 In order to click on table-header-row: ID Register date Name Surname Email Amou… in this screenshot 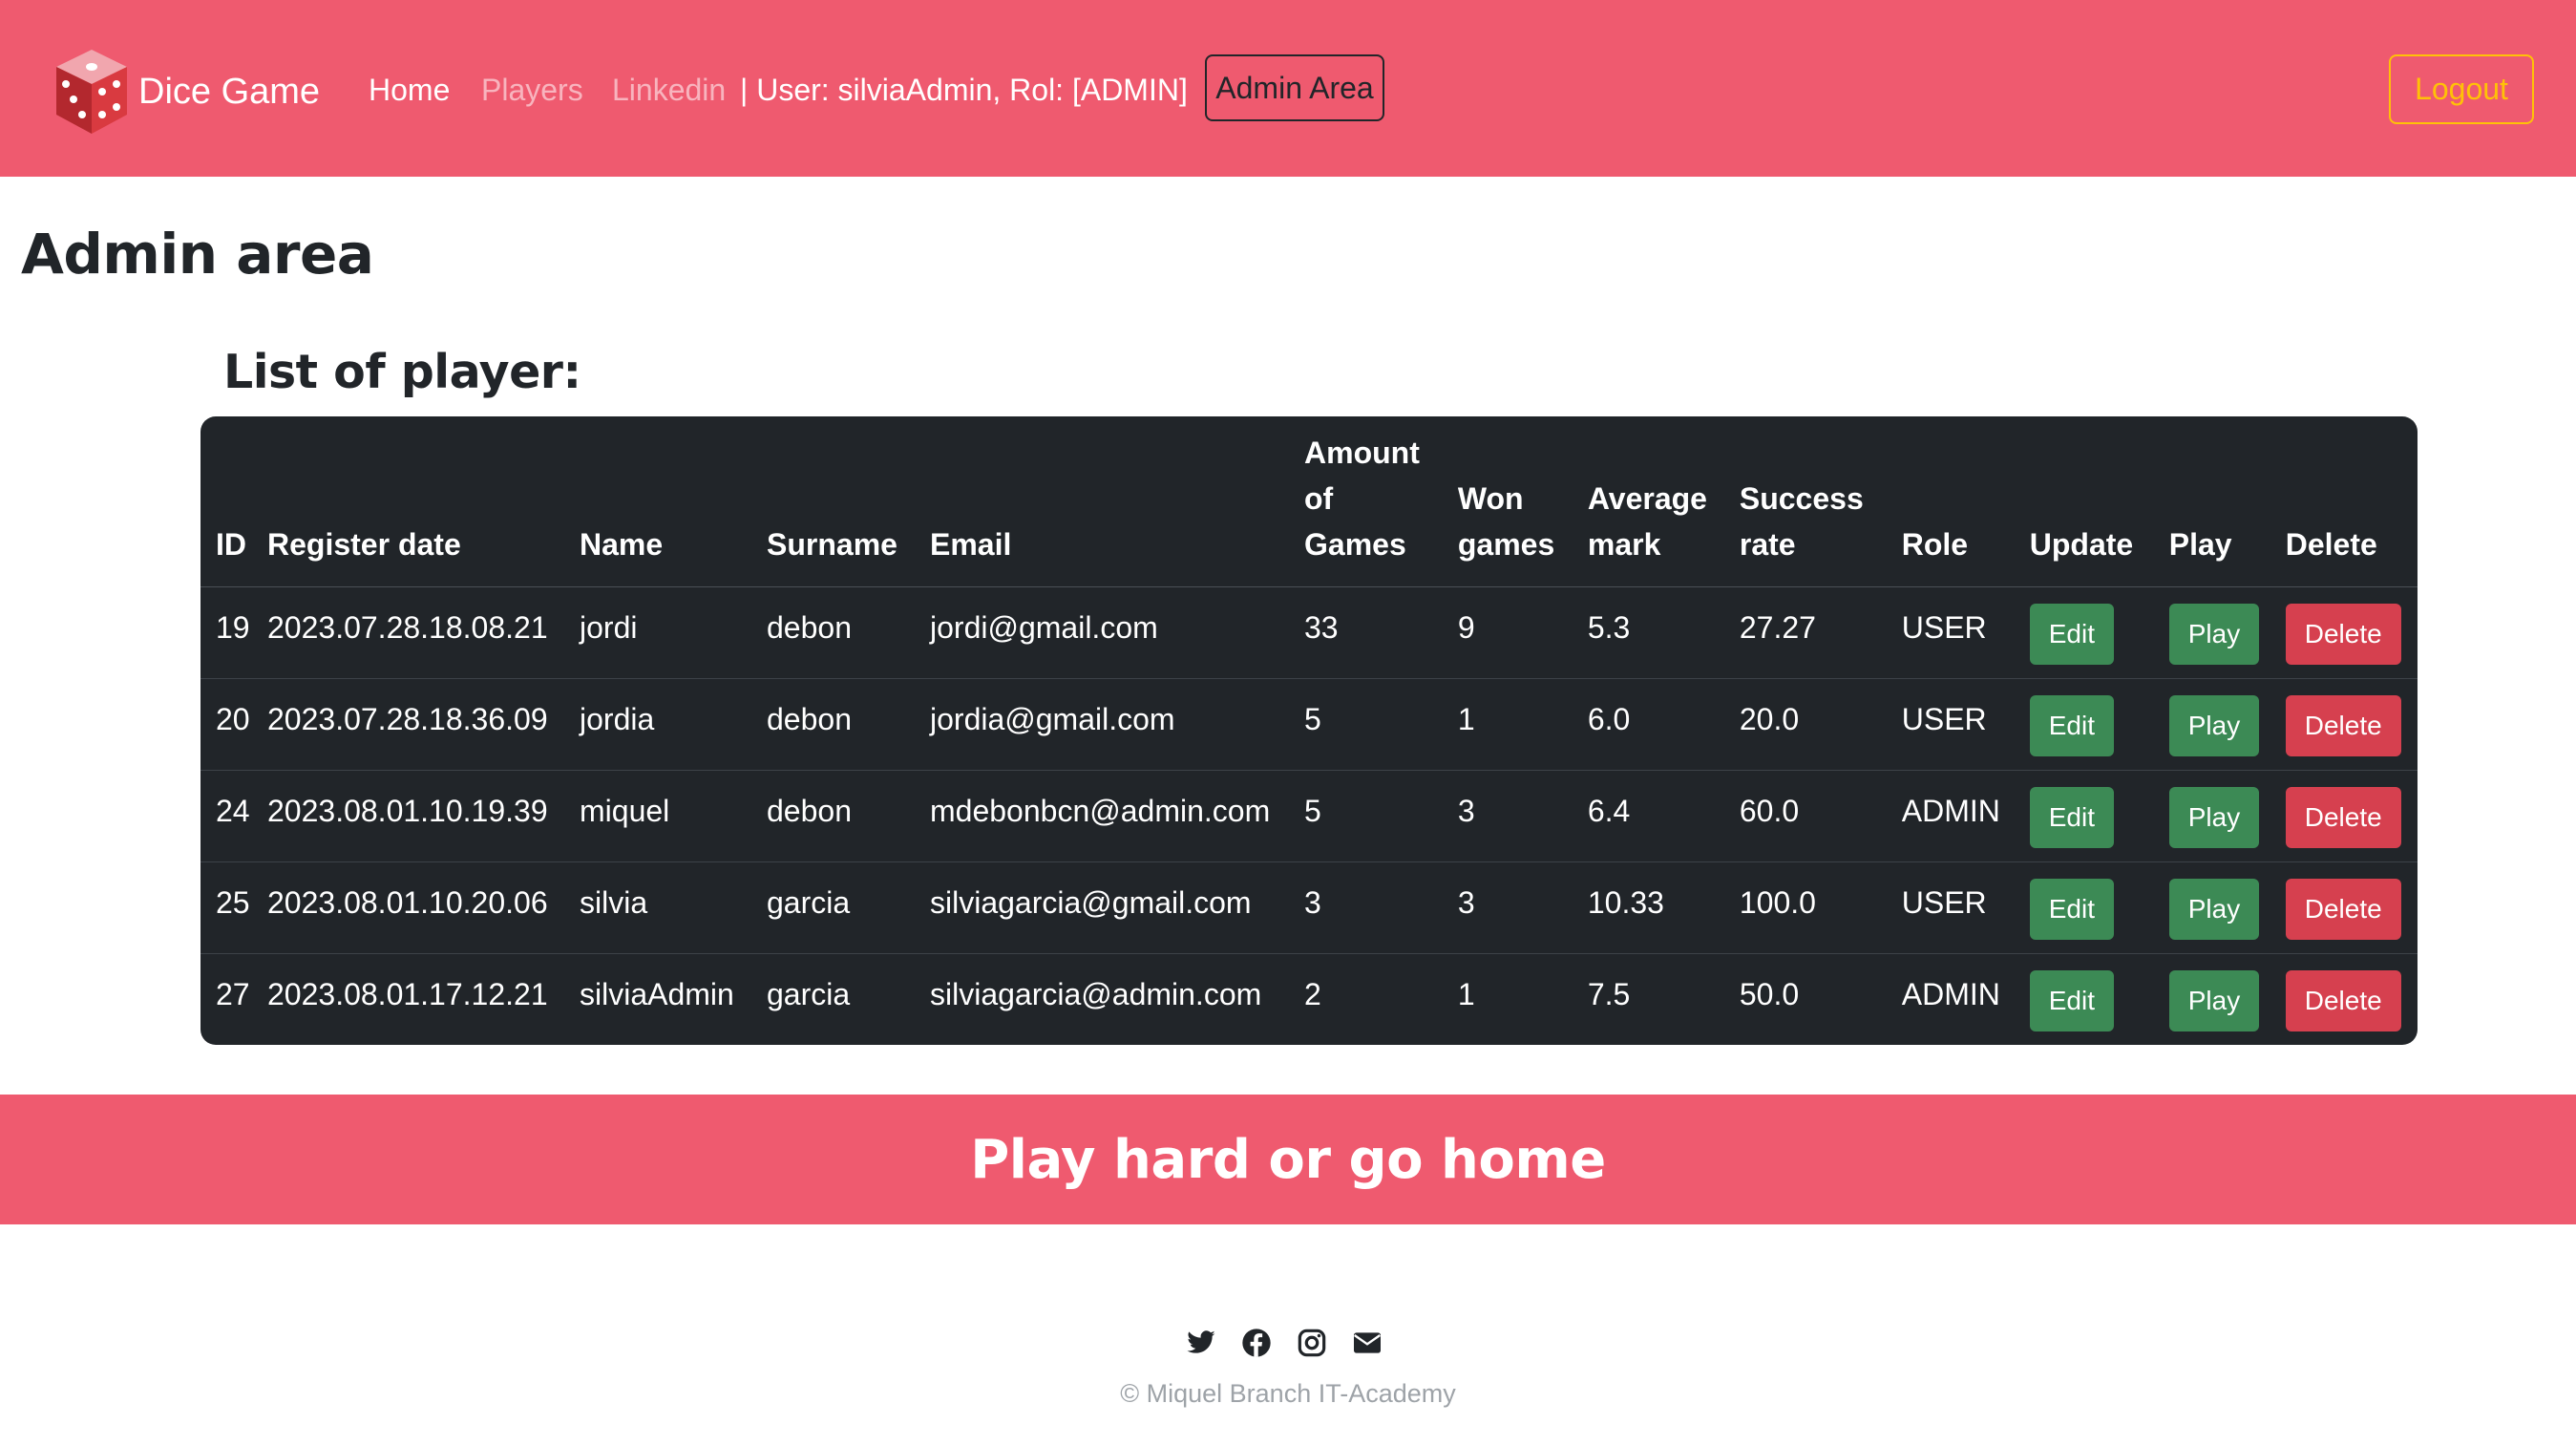, I will do `click(1309, 501)`.